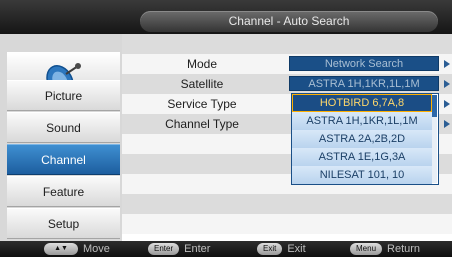 This screenshot has height=257, width=452. I want to click on header-bar: Channel - Auto Search, so click(226, 17).